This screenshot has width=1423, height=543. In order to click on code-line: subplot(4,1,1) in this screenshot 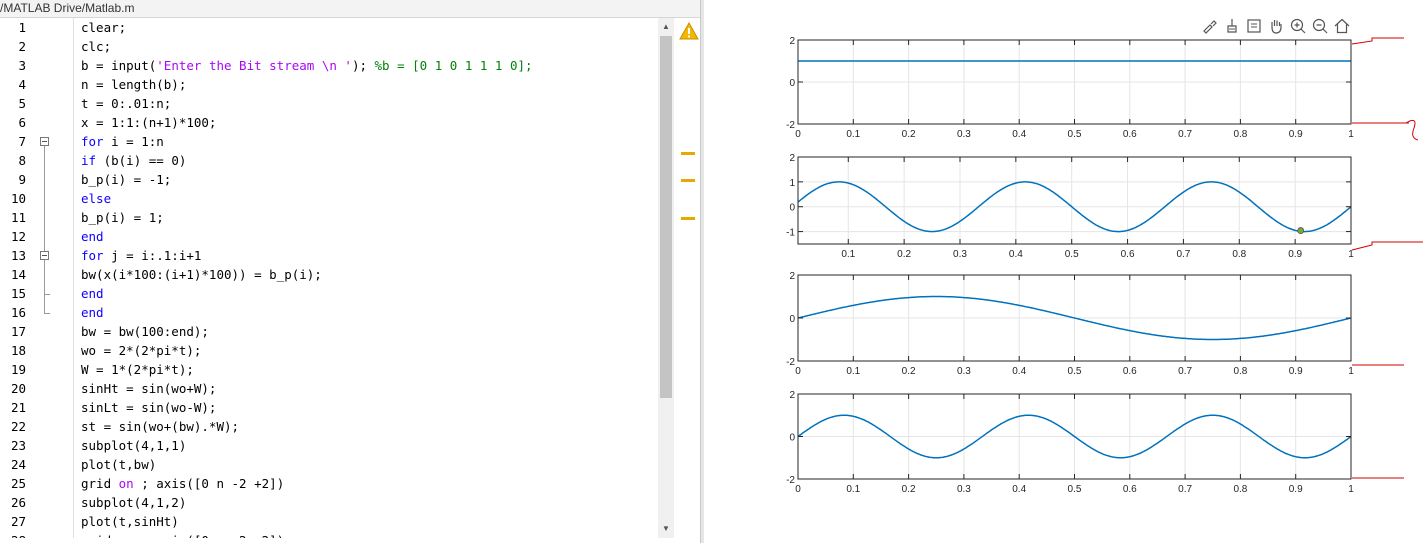, I will do `click(133, 445)`.